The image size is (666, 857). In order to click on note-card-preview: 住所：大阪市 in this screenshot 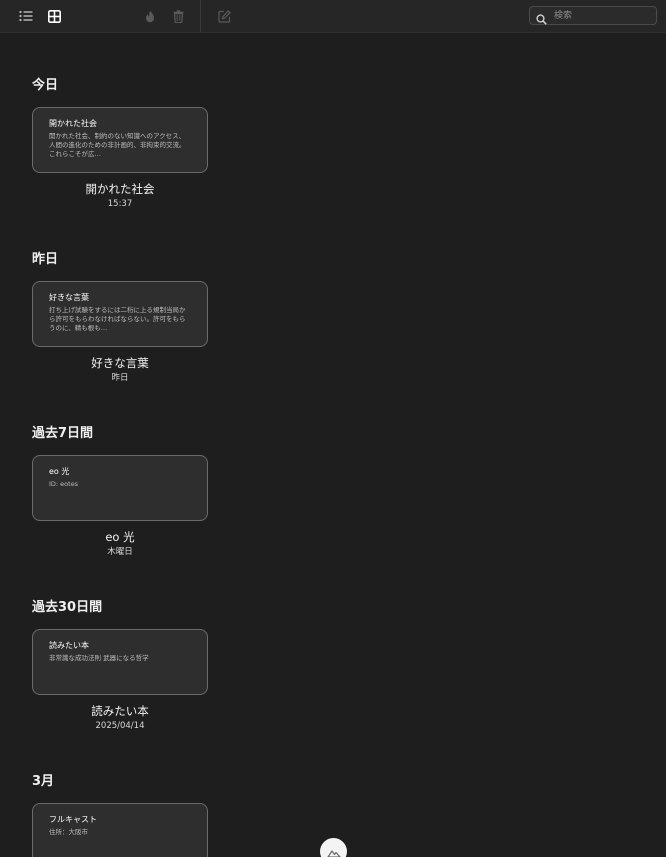, I will do `click(68, 832)`.